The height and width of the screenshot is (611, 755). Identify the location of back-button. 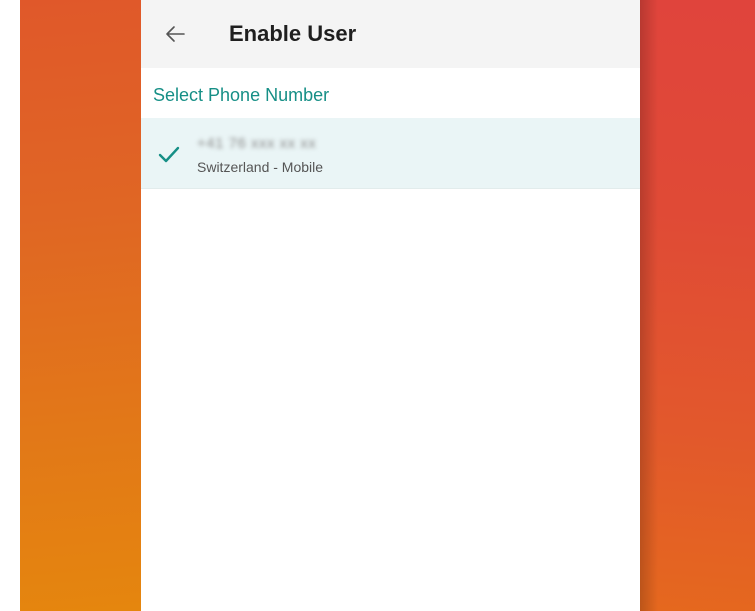
(175, 34).